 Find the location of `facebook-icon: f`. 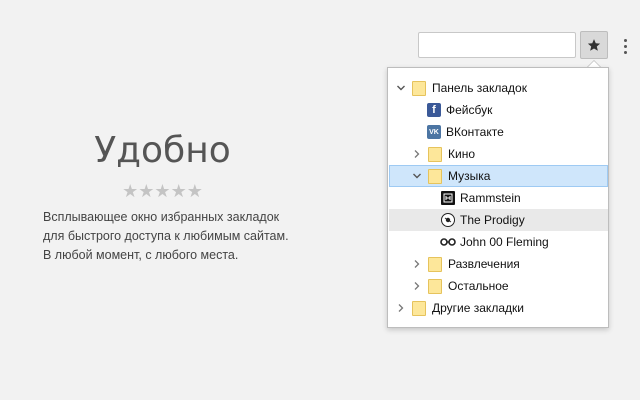

facebook-icon: f is located at coordinates (434, 110).